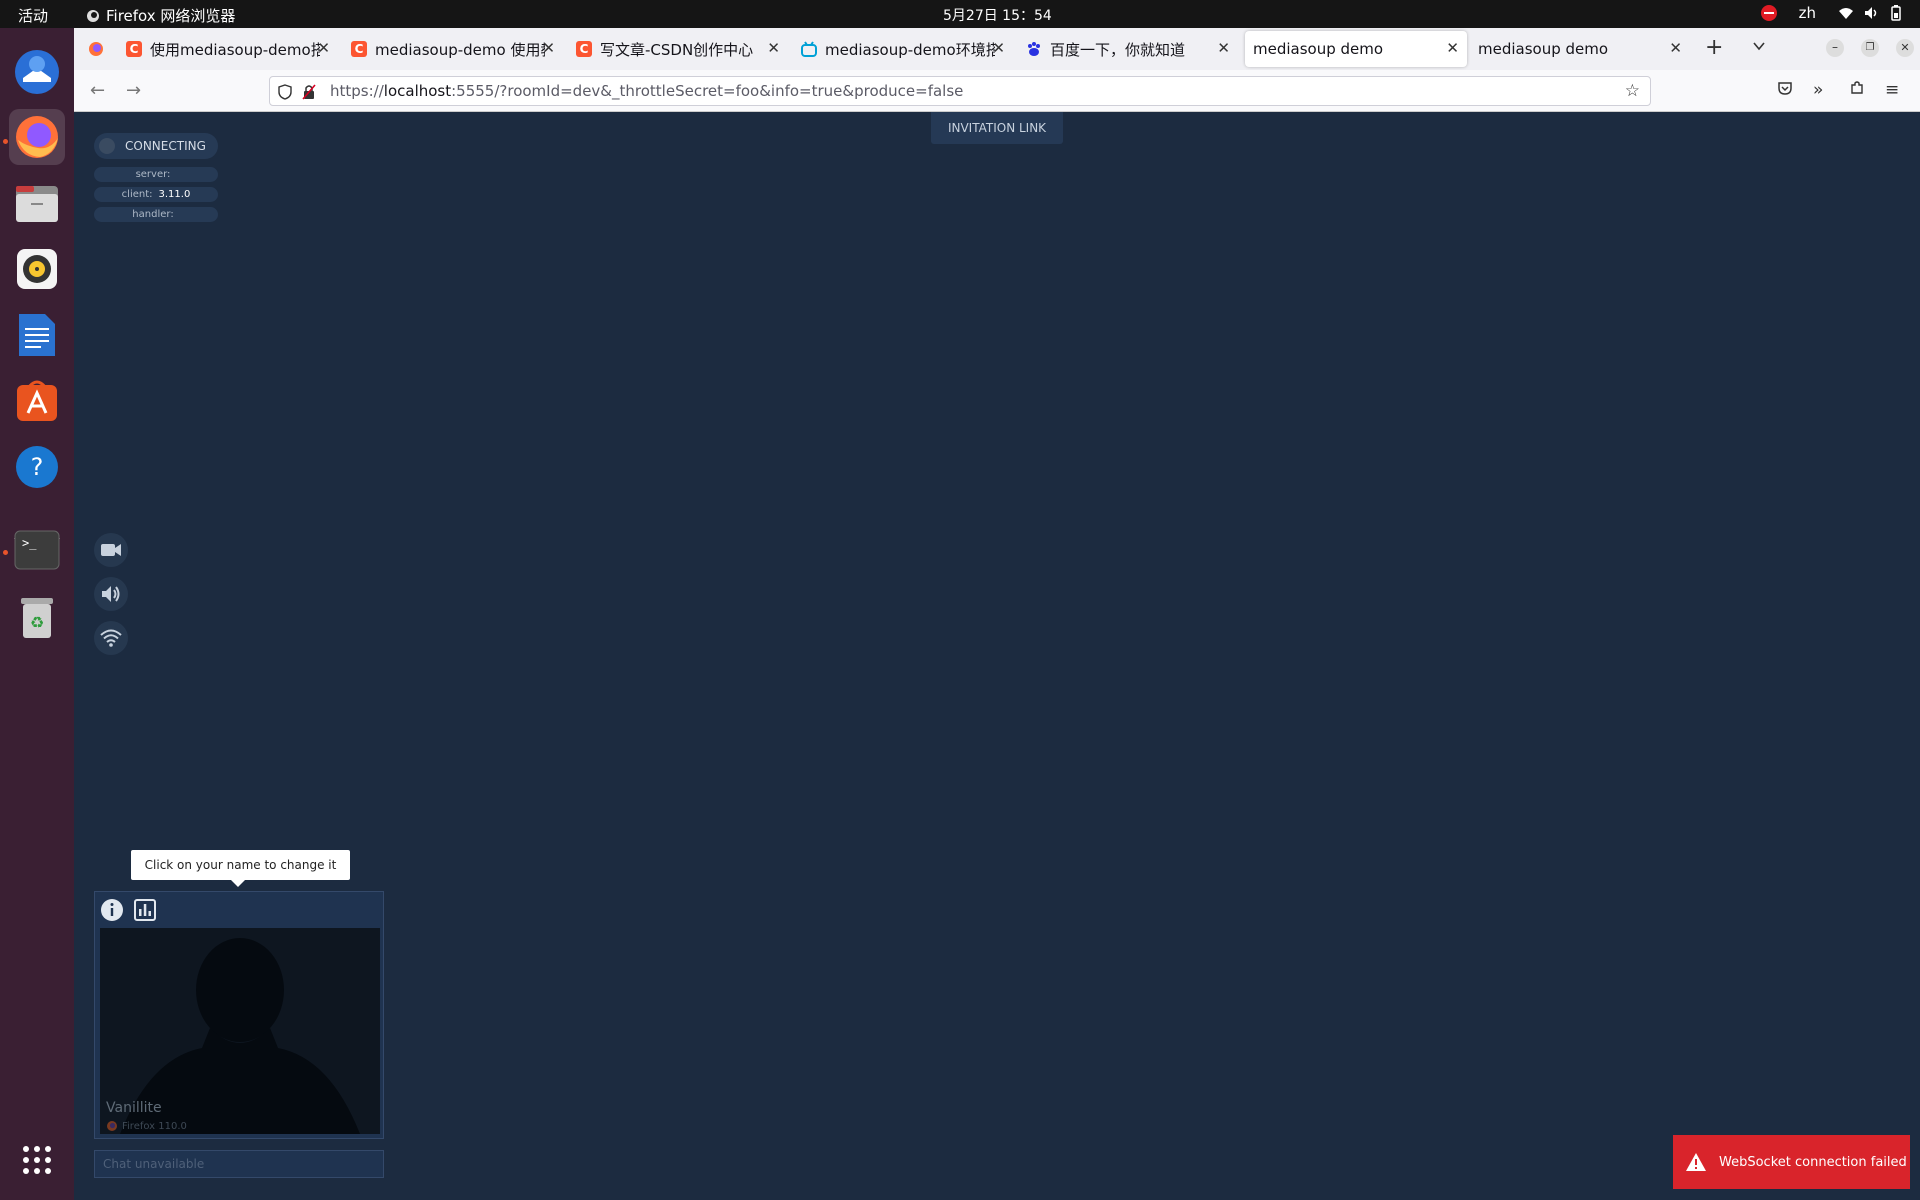 Image resolution: width=1920 pixels, height=1200 pixels. Describe the element at coordinates (1905, 48) in the screenshot. I see `close-window-button: ✕` at that location.